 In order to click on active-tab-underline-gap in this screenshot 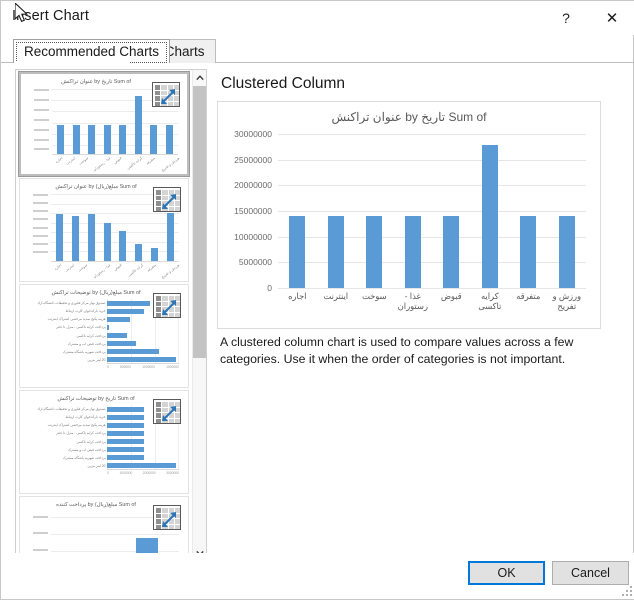, I will do `click(72, 62)`.